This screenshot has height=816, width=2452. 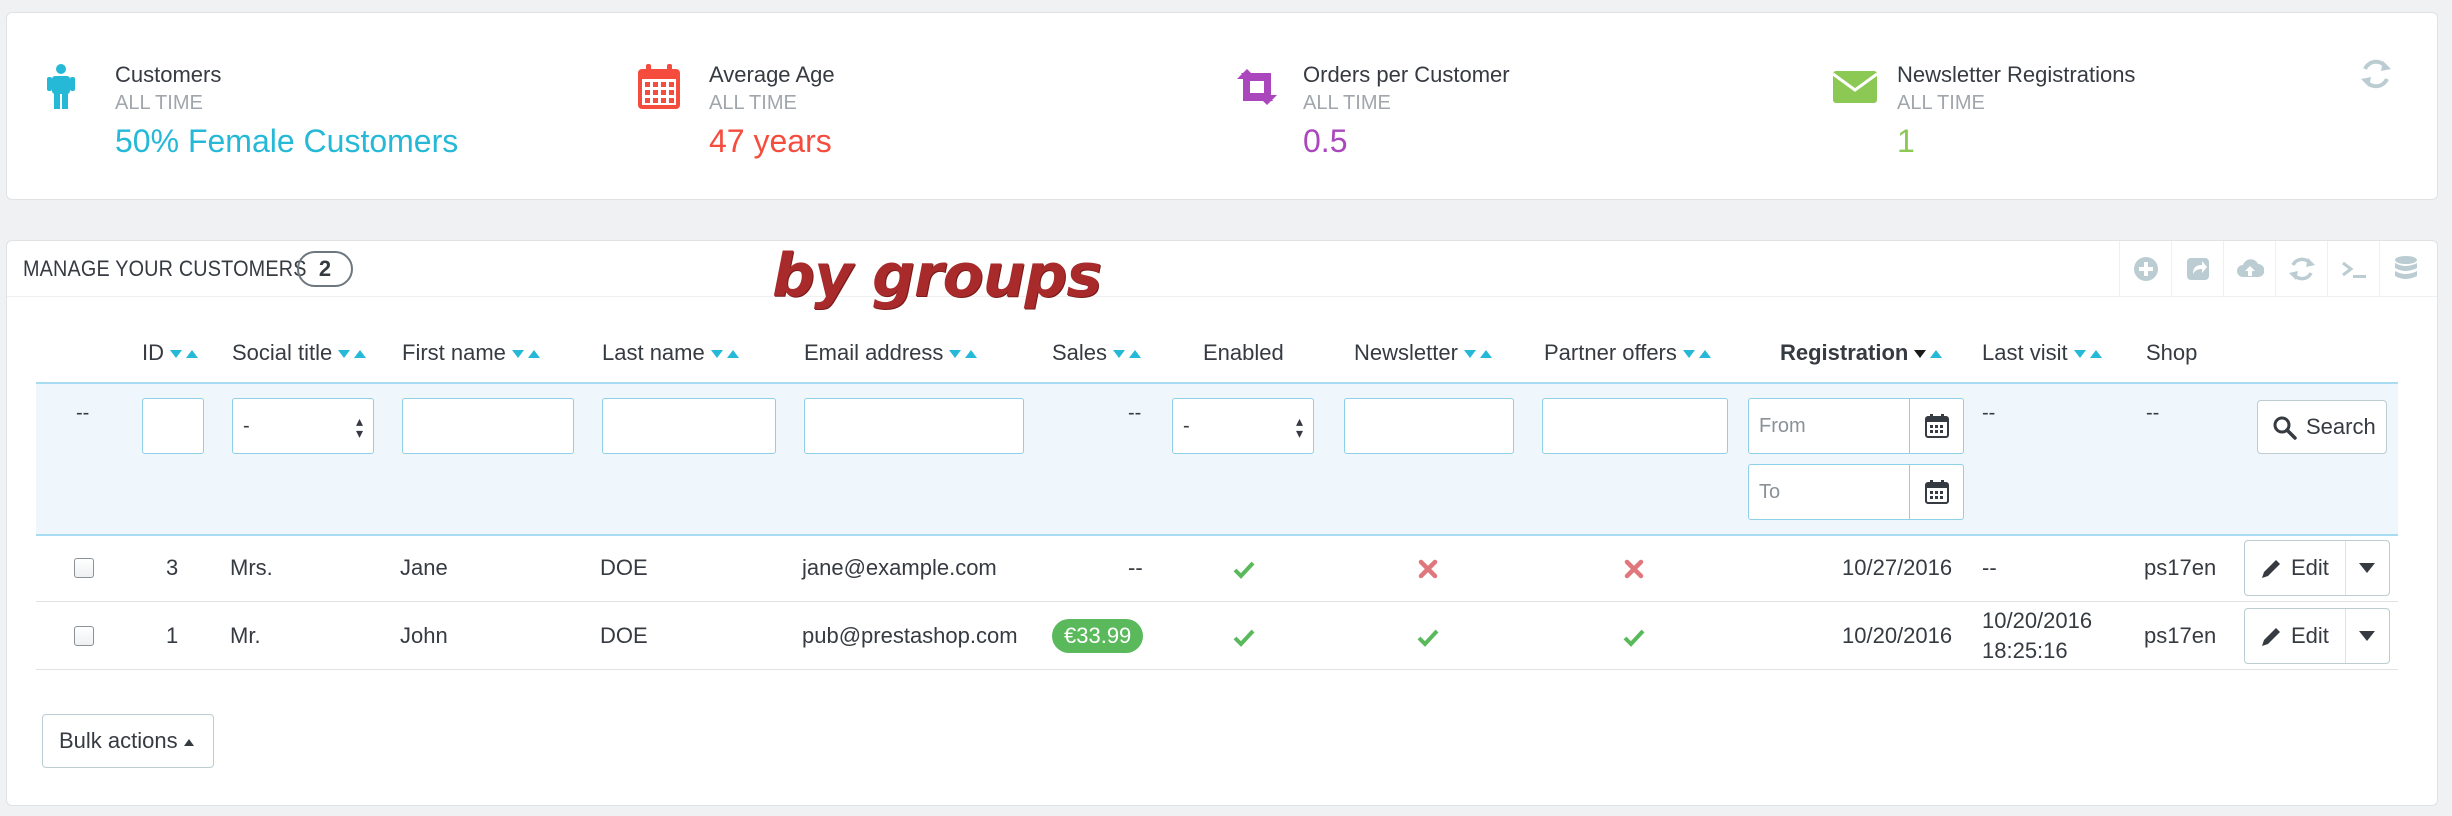 I want to click on refresh-kpi-icon, so click(x=2376, y=74).